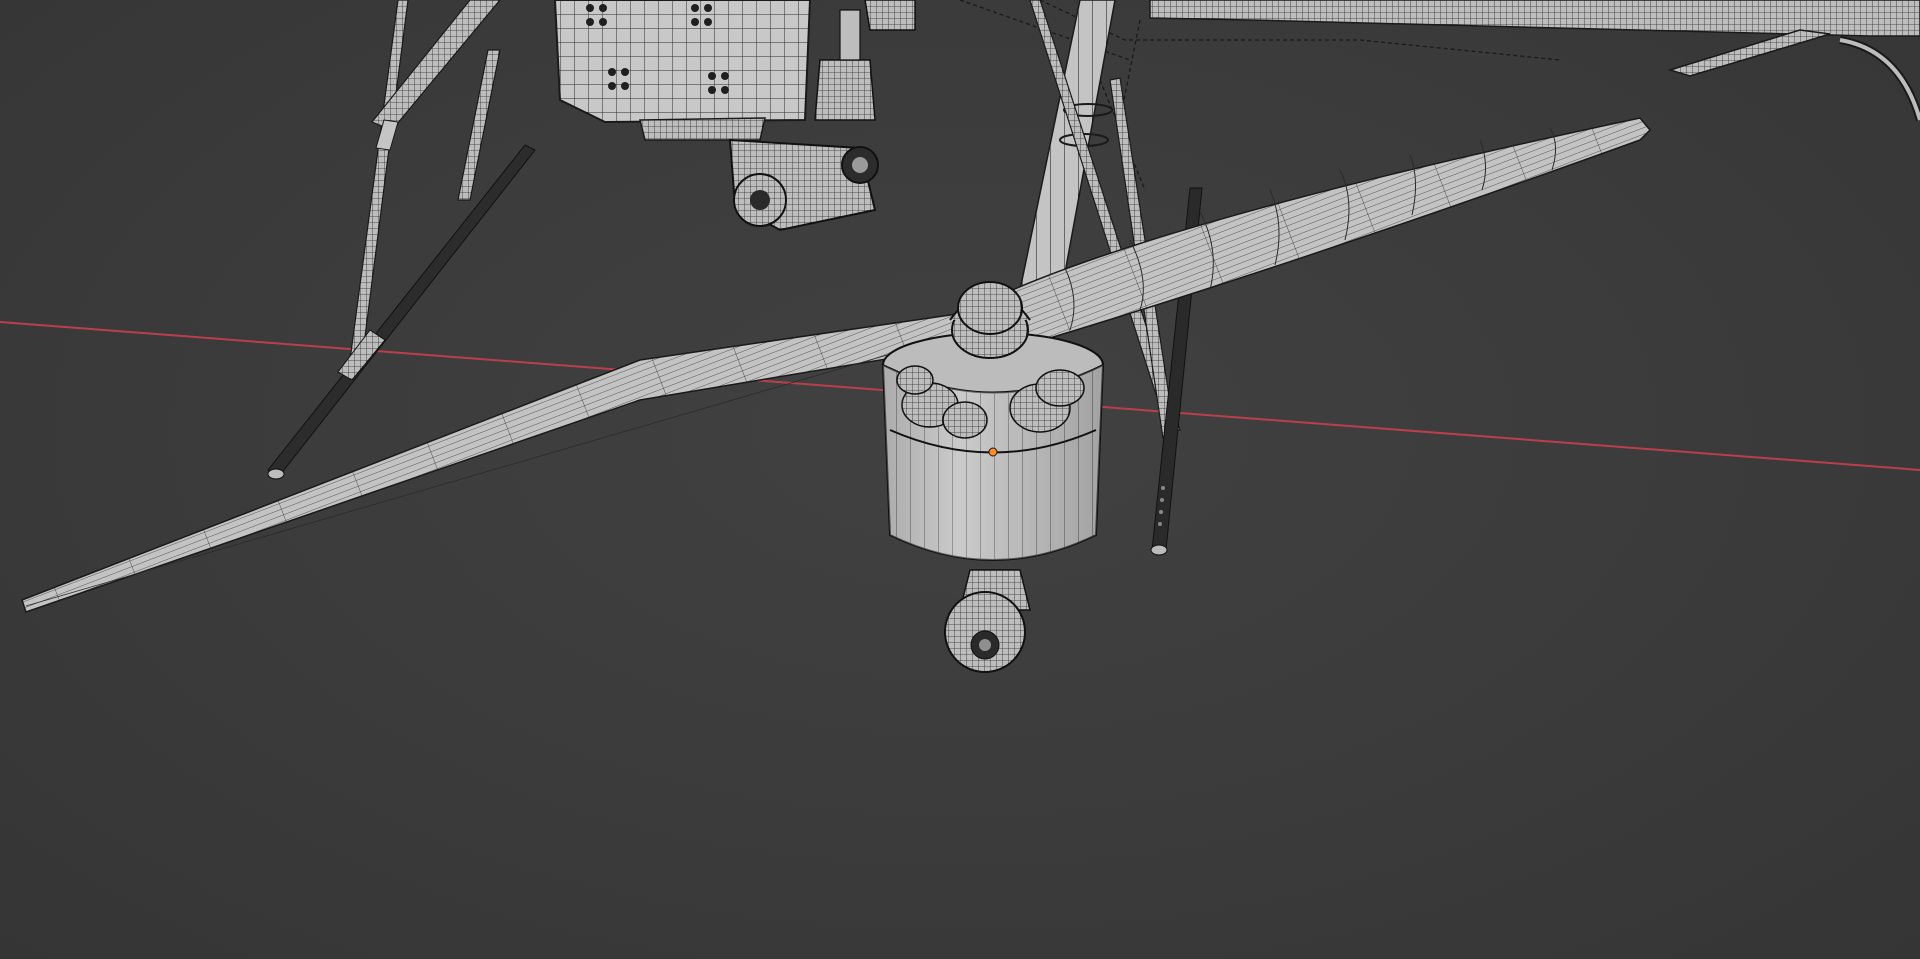 Image resolution: width=1920 pixels, height=959 pixels. Describe the element at coordinates (1067, 150) in the screenshot. I see `drone-arm` at that location.